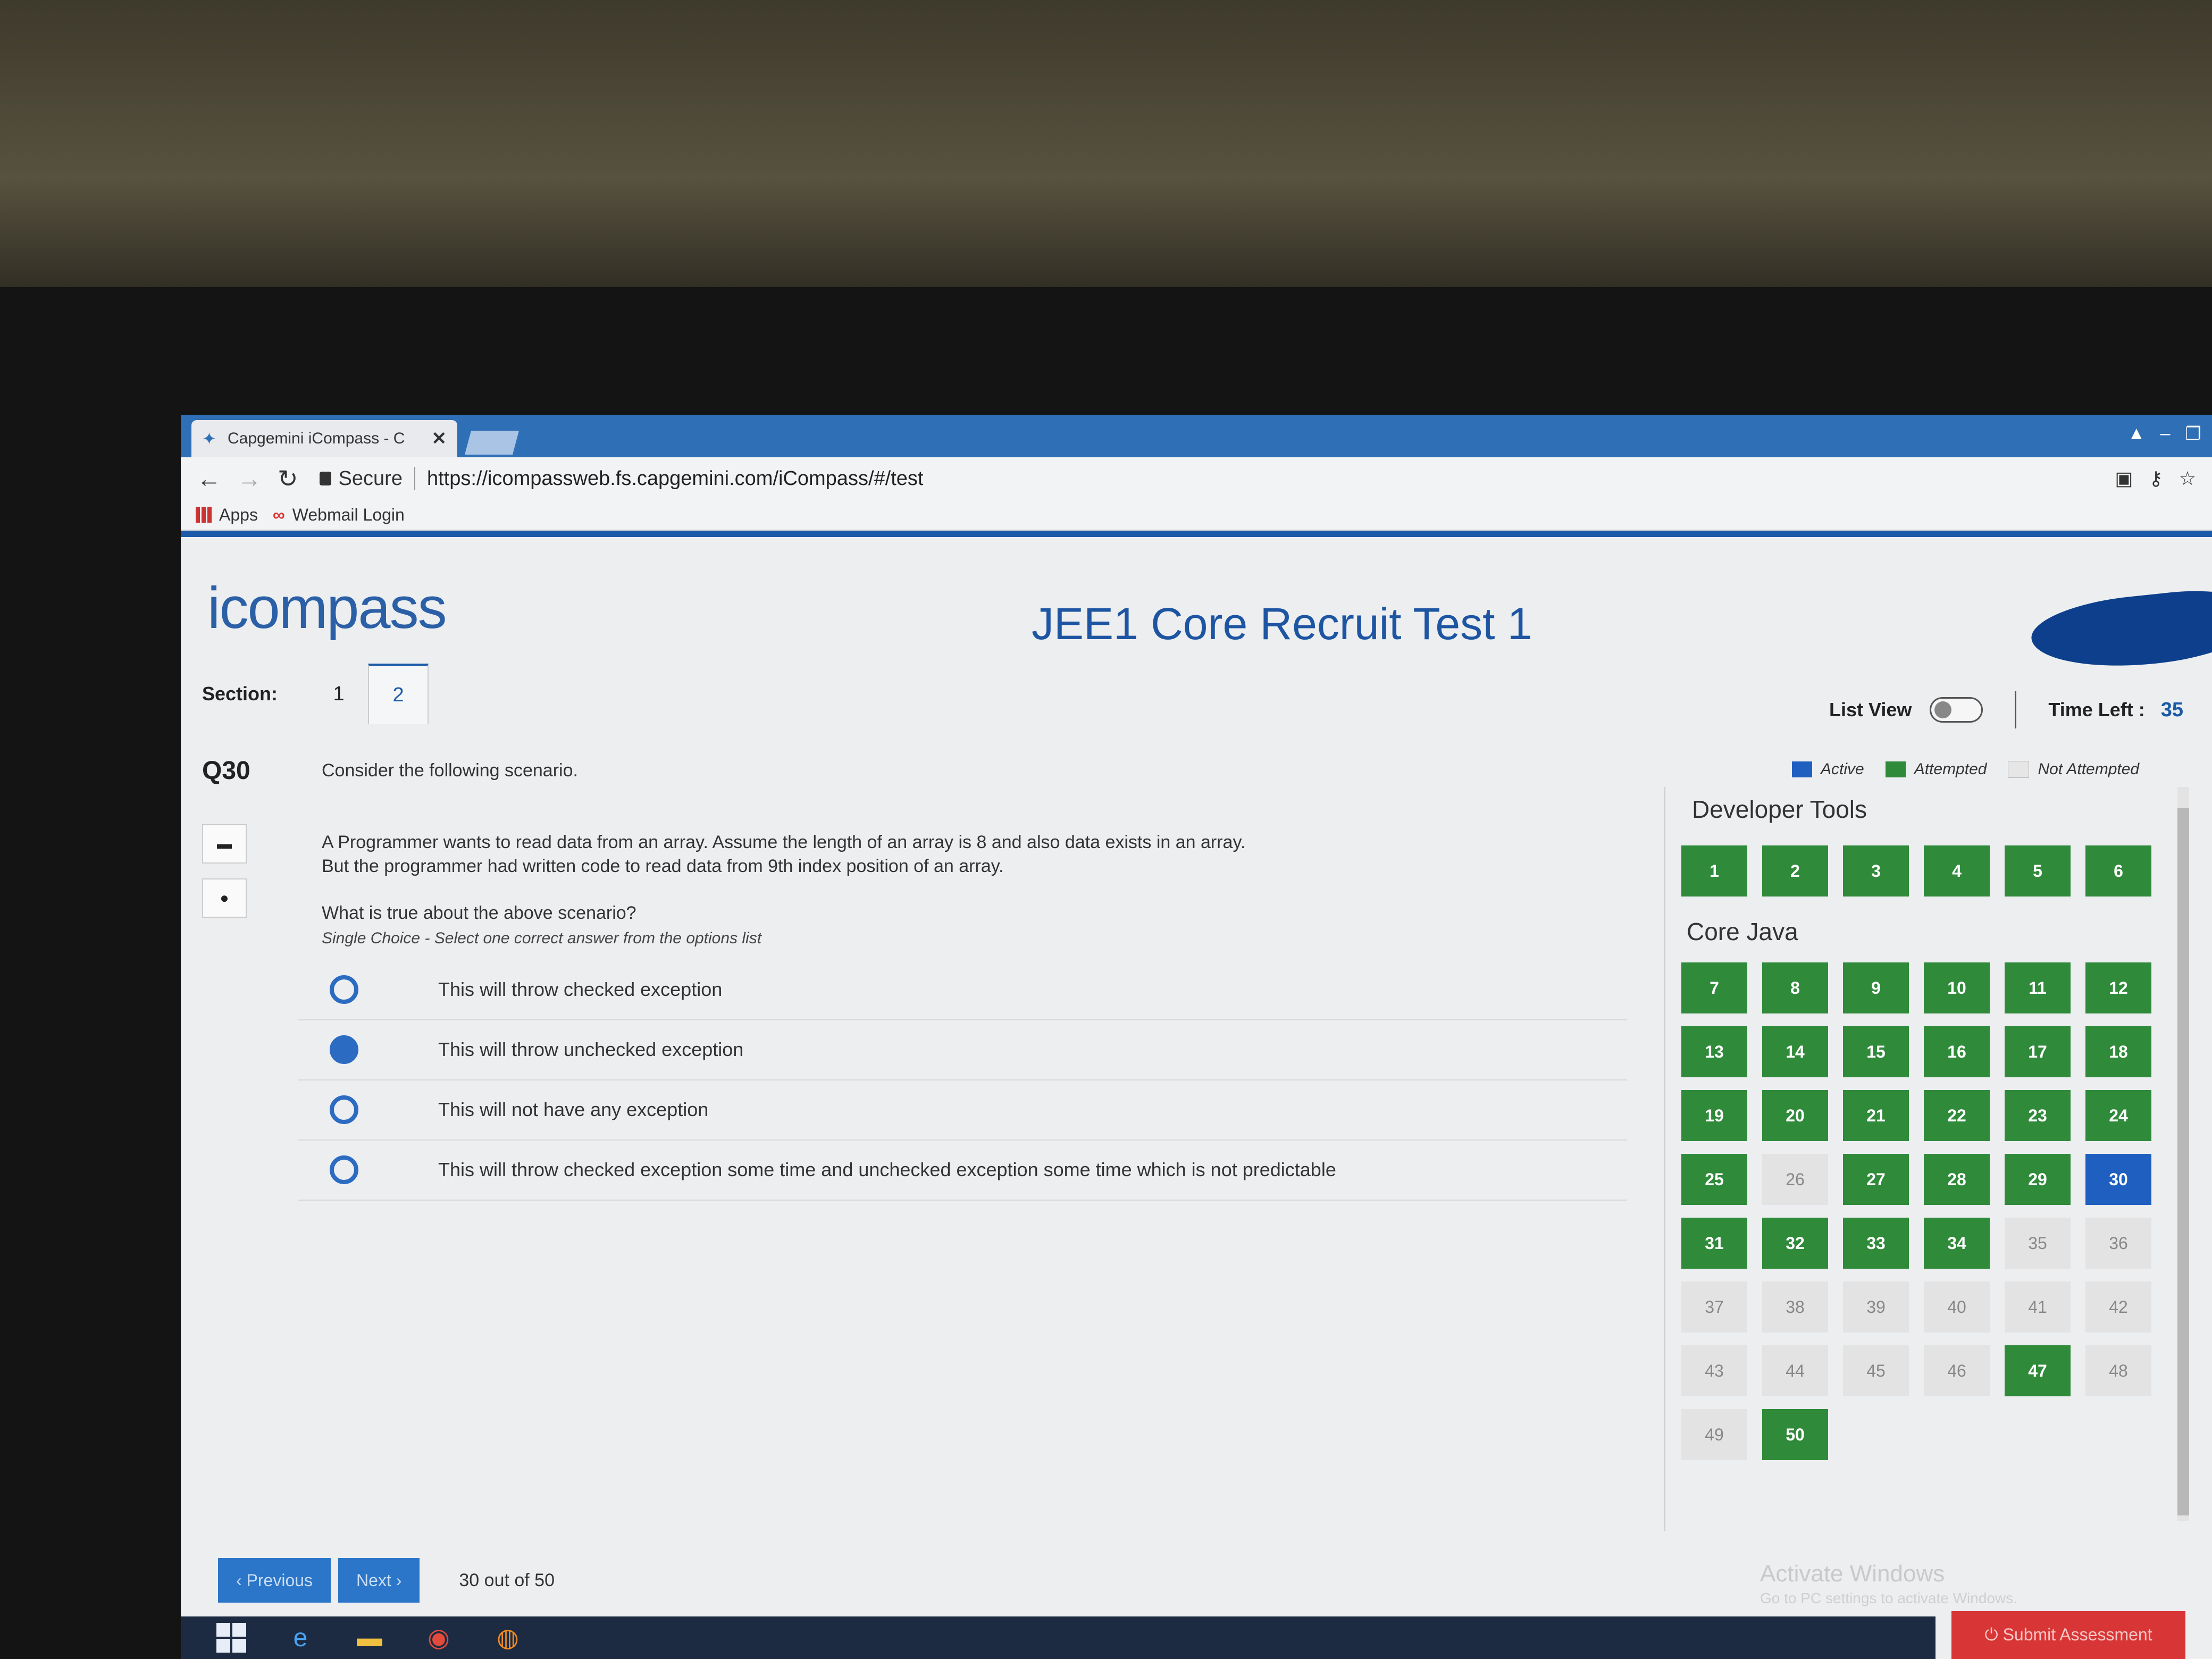 Image resolution: width=2212 pixels, height=1659 pixels. I want to click on question-palette-item-25: 25, so click(1714, 1179).